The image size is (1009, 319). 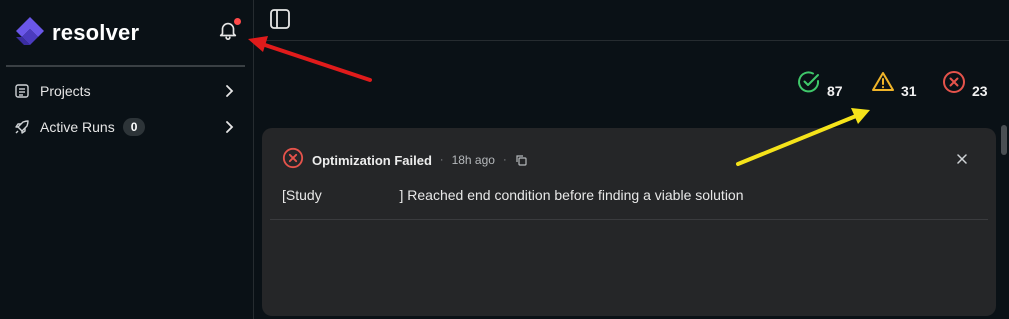 I want to click on success-count: 87, so click(x=820, y=84).